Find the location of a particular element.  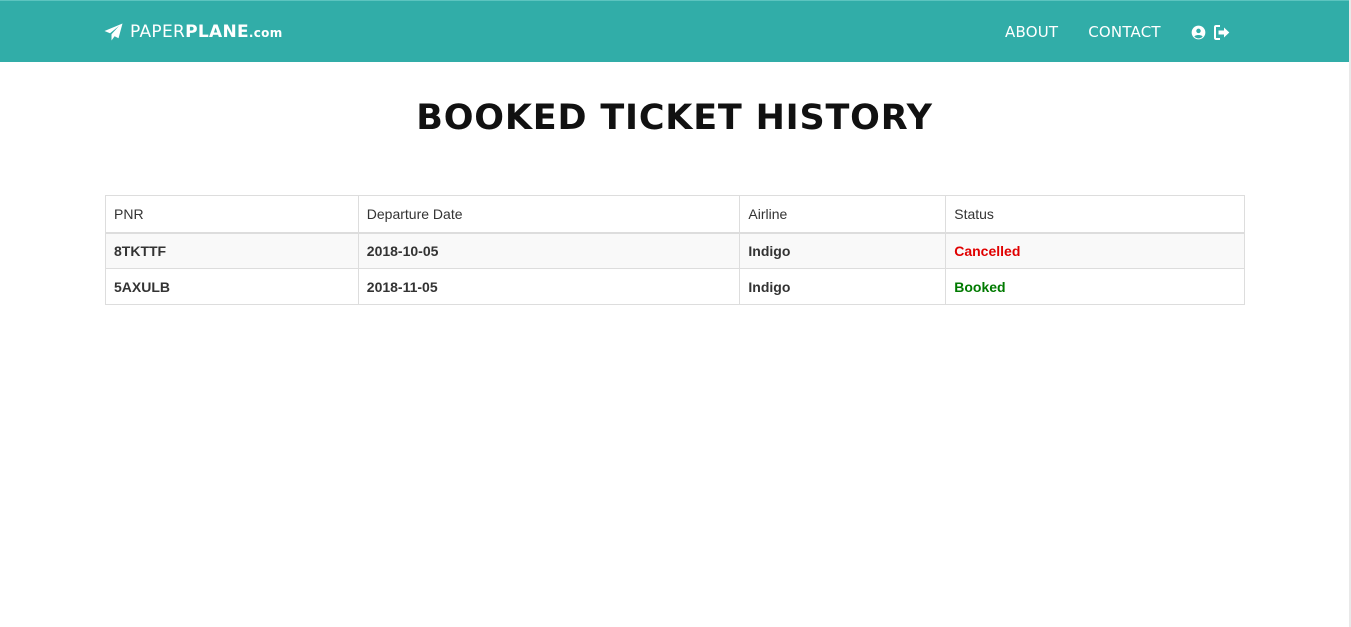

status-cell: Booked is located at coordinates (1095, 286).